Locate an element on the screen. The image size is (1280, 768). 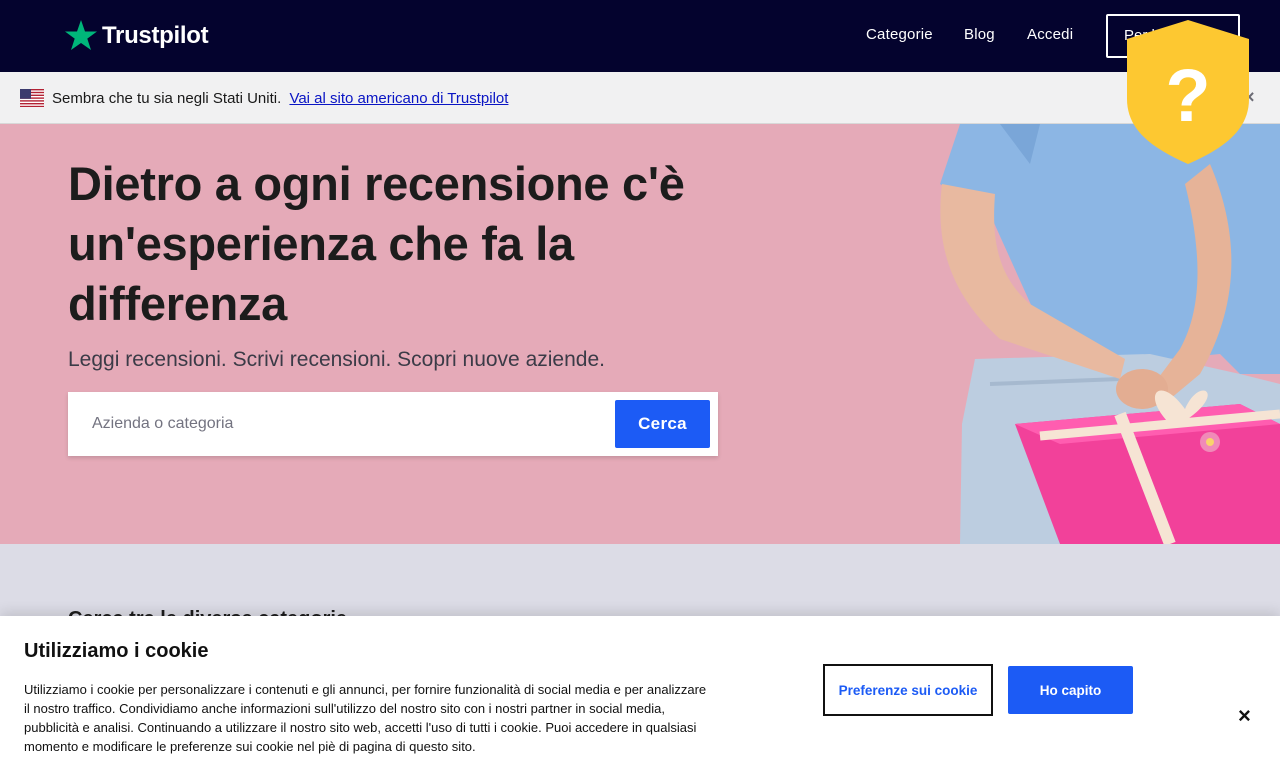
trustpilot-logo: Trustpilot is located at coordinates (136, 36).